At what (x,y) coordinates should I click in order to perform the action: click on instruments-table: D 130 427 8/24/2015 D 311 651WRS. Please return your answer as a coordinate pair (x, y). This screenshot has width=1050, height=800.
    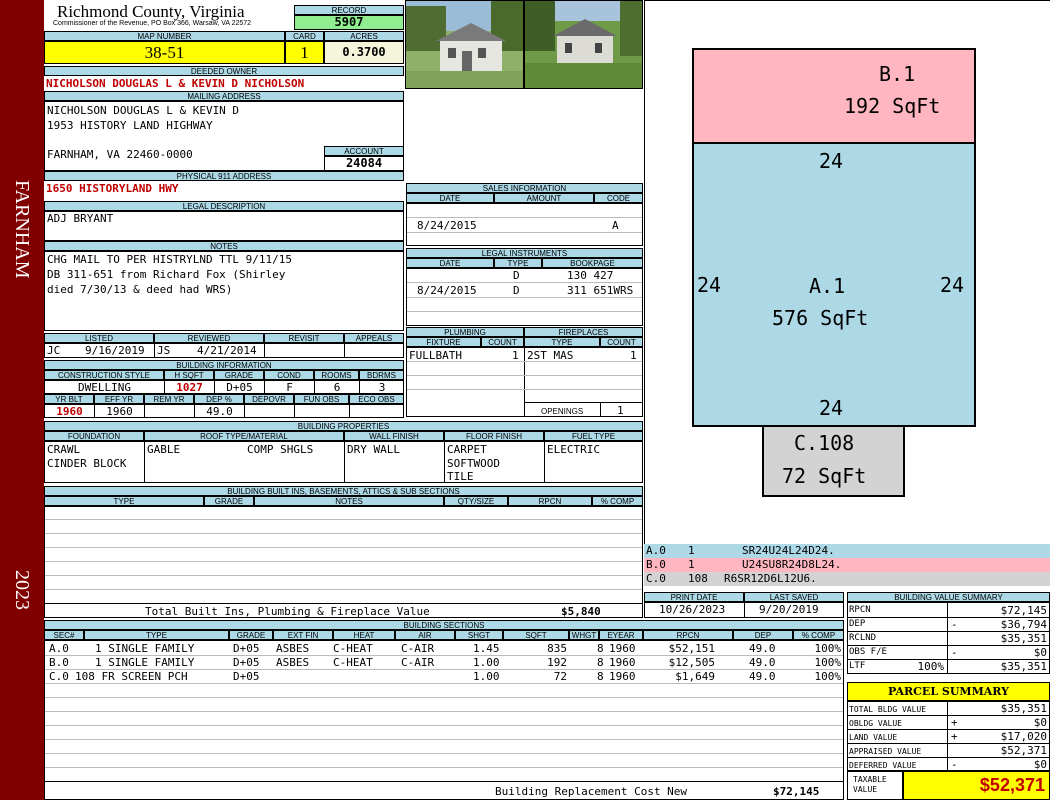
    Looking at the image, I should click on (524, 297).